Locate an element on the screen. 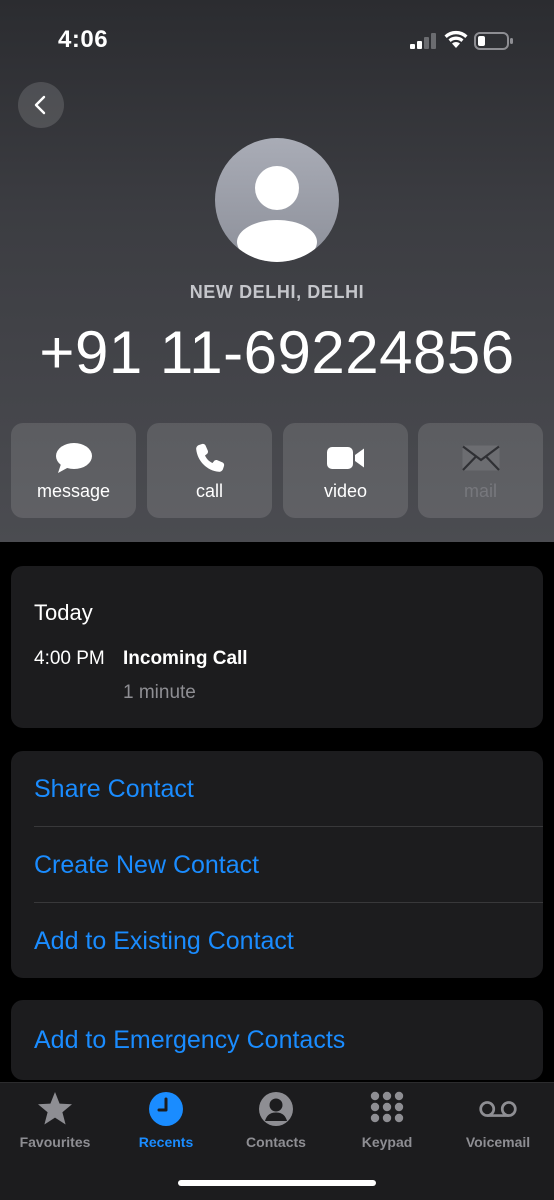 This screenshot has width=554, height=1200. tab-voicemail: Voicemail is located at coordinates (498, 1124).